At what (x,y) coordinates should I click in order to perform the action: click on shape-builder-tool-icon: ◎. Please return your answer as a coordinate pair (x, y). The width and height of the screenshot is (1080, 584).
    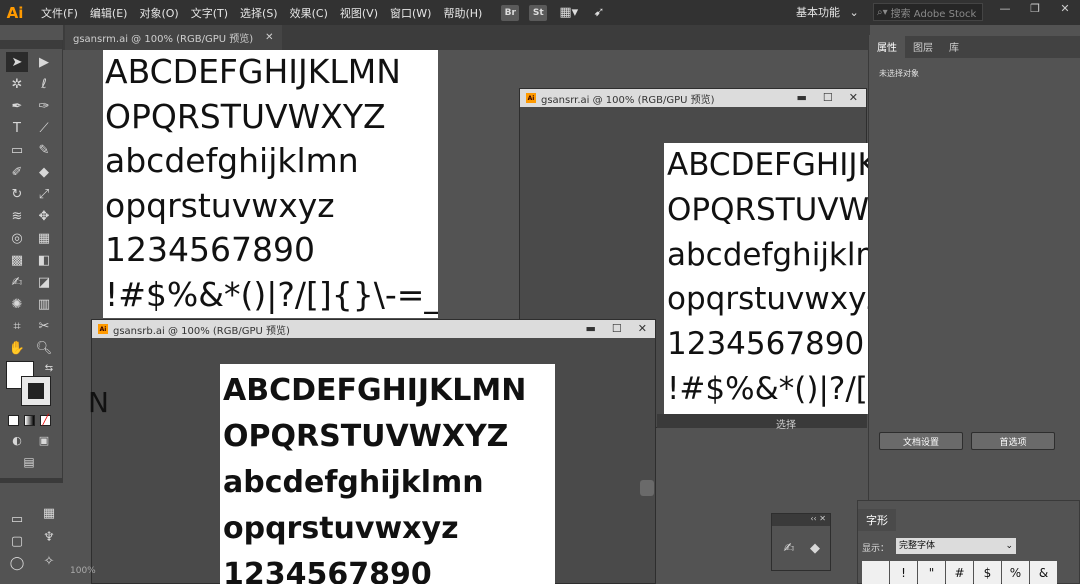
    Looking at the image, I should click on (17, 238).